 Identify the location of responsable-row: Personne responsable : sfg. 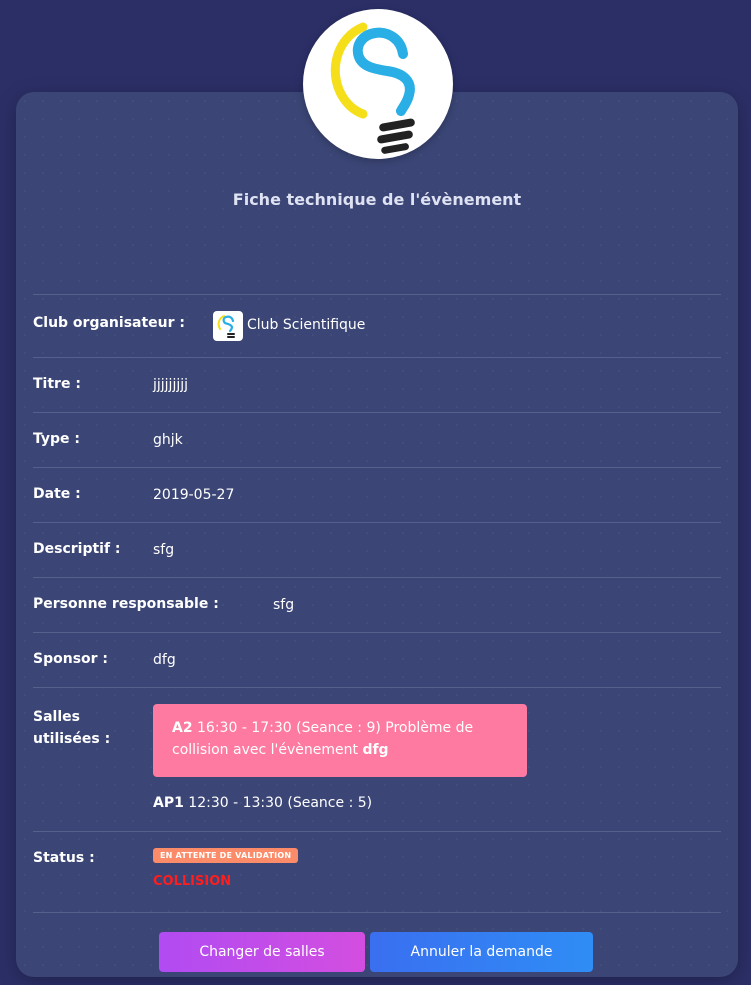
(377, 605).